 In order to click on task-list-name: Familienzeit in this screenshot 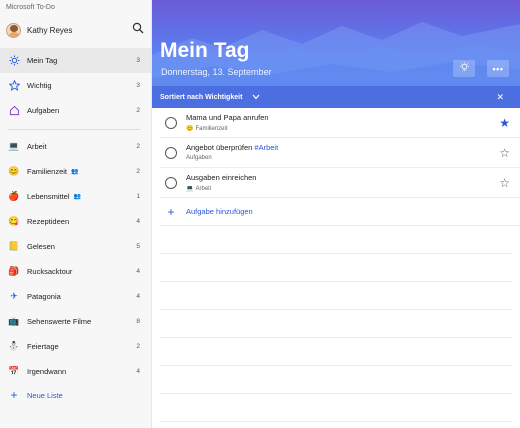, I will do `click(211, 128)`.